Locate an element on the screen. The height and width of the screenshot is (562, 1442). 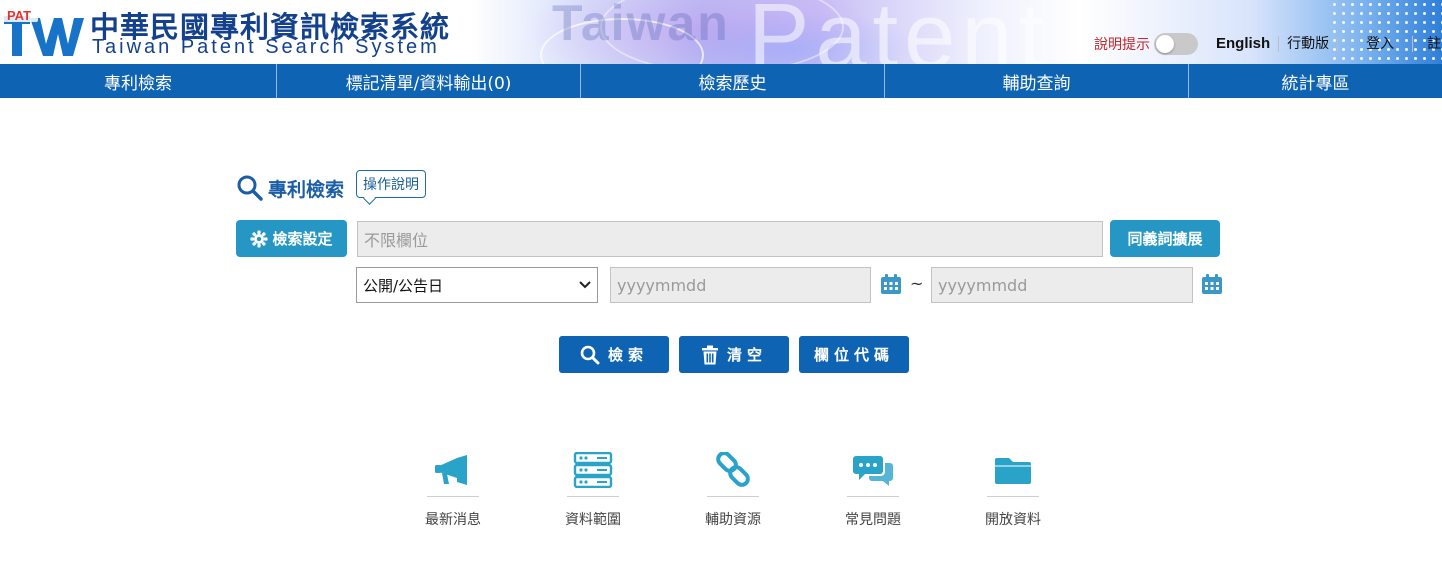
site-logo: PAT is located at coordinates (42, 30).